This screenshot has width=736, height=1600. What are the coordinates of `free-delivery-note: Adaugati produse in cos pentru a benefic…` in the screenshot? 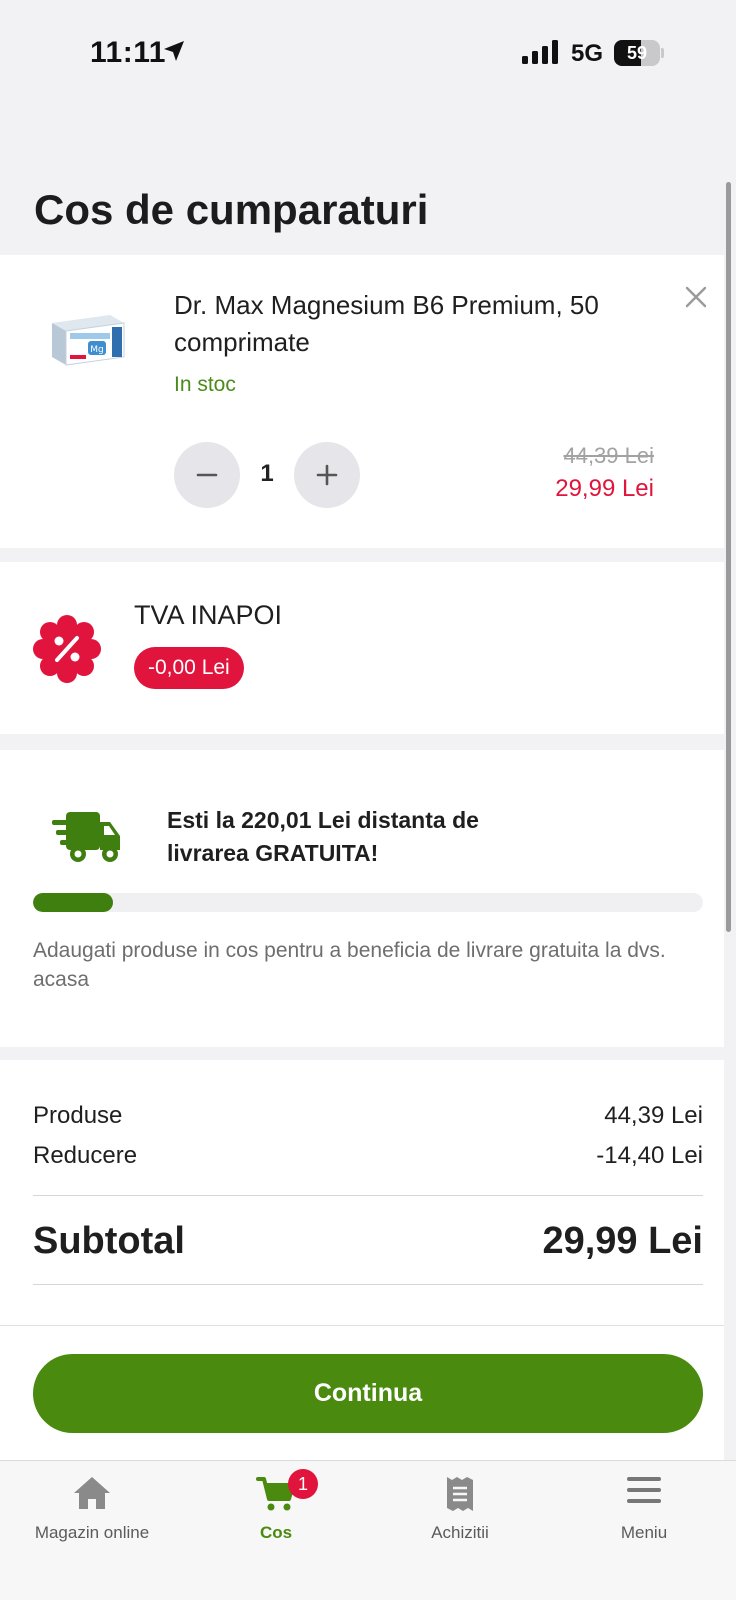 It's located at (349, 965).